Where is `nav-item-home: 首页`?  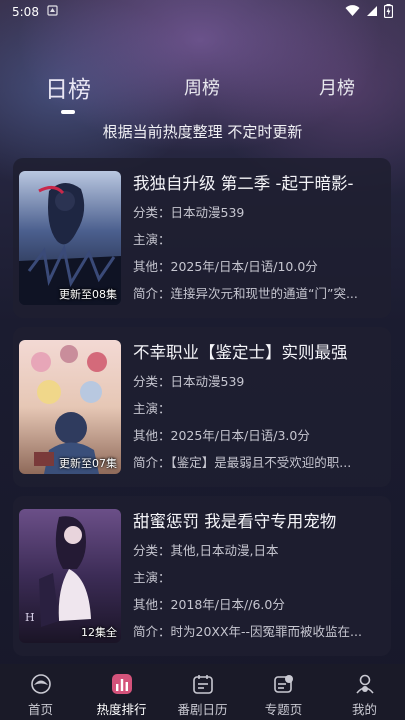
nav-item-home: 首页 is located at coordinates (40, 692).